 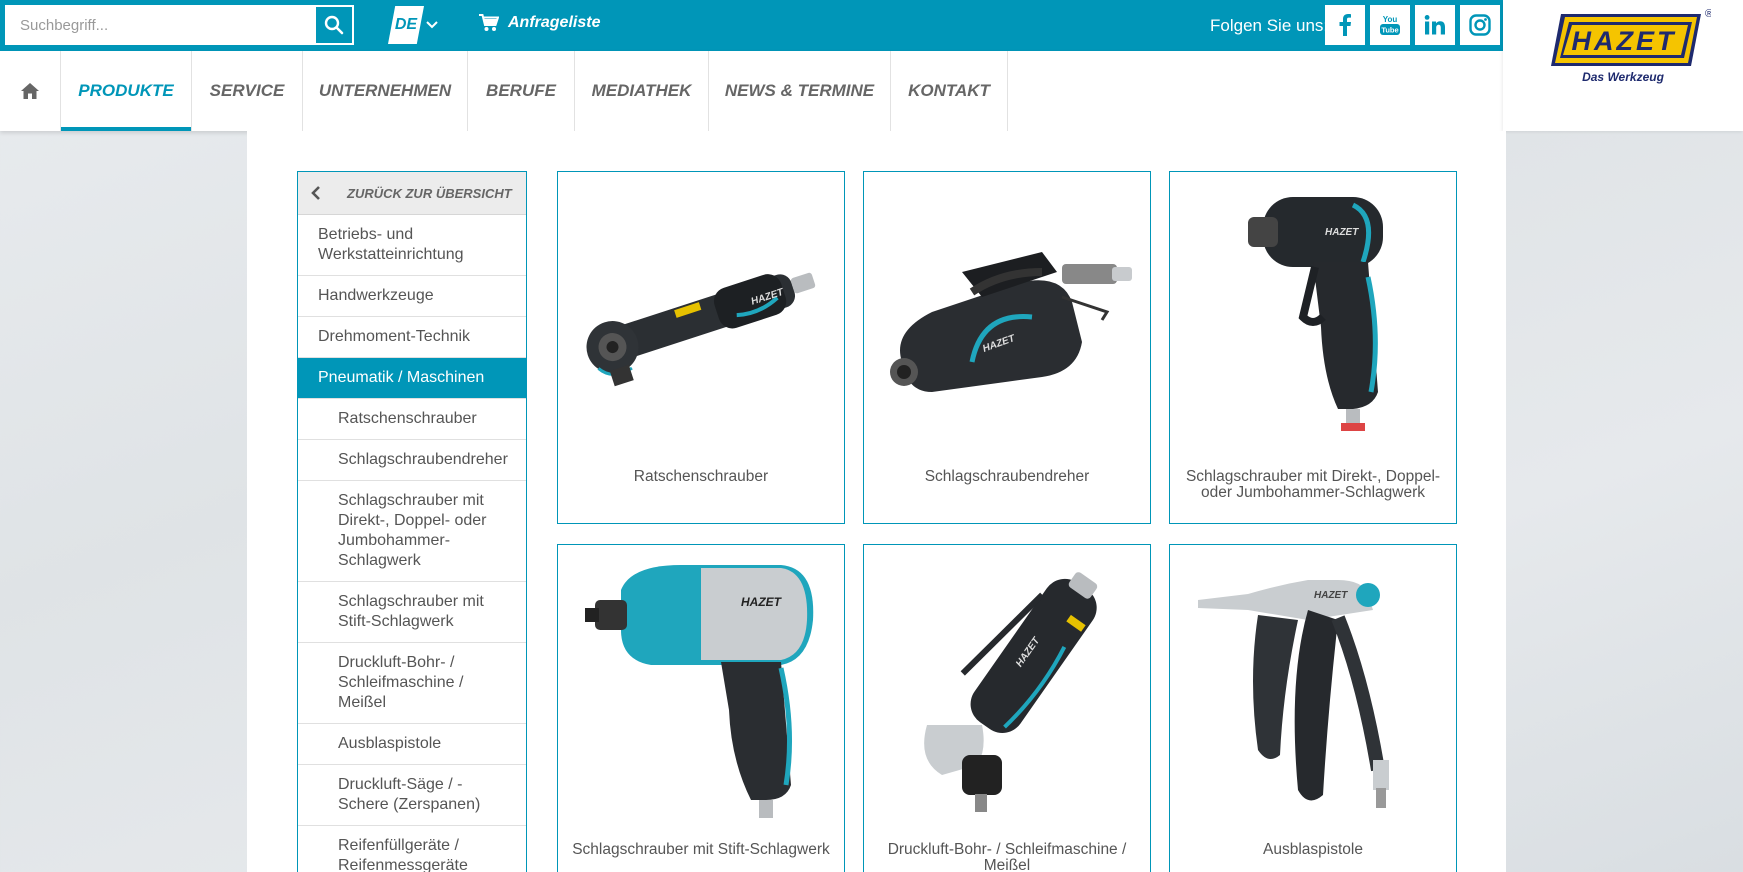 What do you see at coordinates (949, 91) in the screenshot?
I see `nav-kontakt: KONTAKT` at bounding box center [949, 91].